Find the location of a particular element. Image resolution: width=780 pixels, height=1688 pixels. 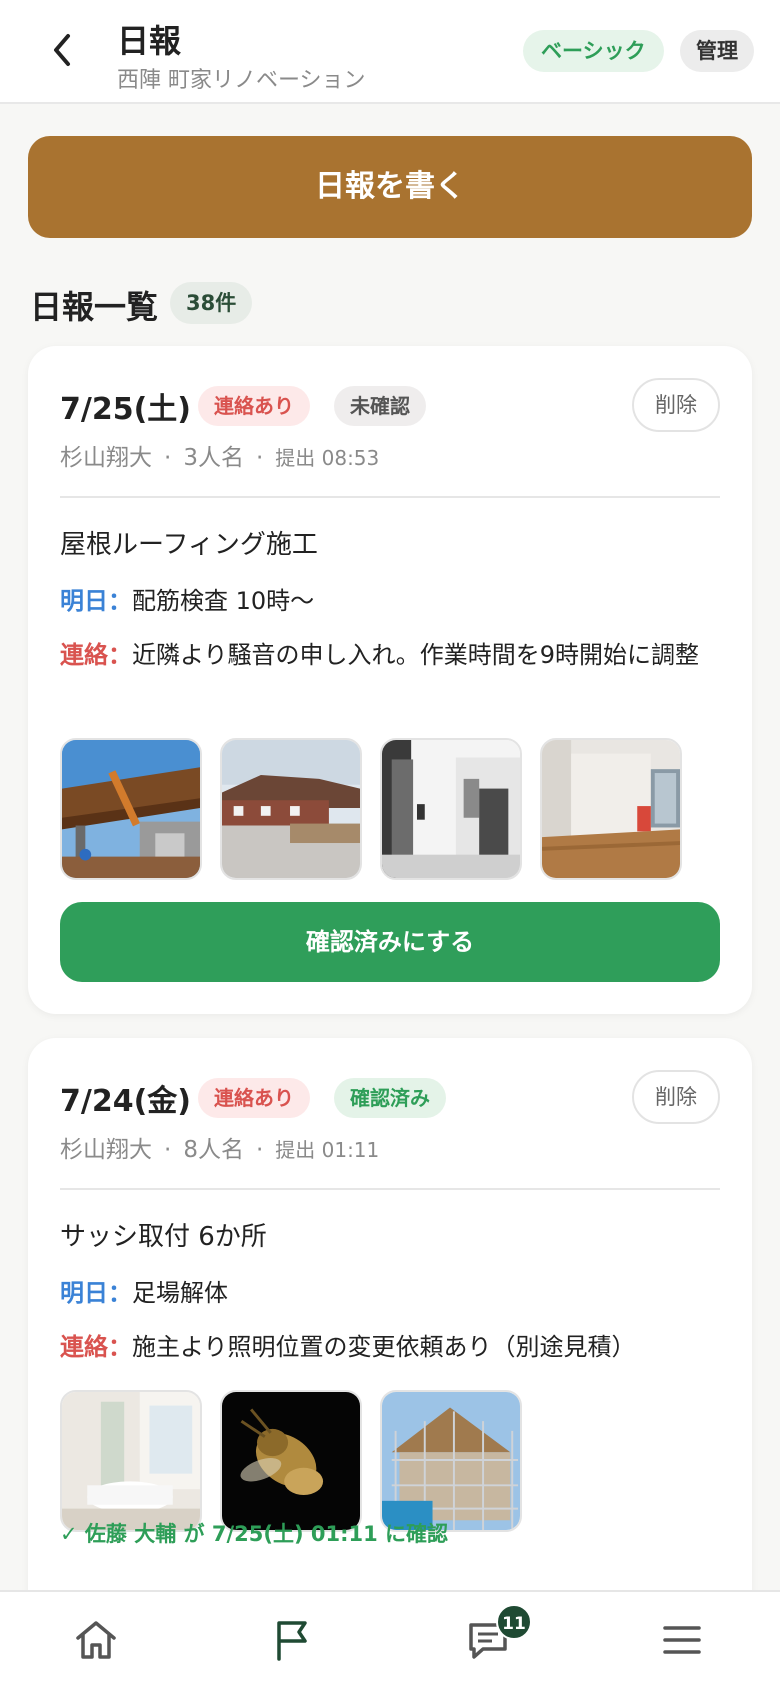

nav-reports is located at coordinates (292, 1640).